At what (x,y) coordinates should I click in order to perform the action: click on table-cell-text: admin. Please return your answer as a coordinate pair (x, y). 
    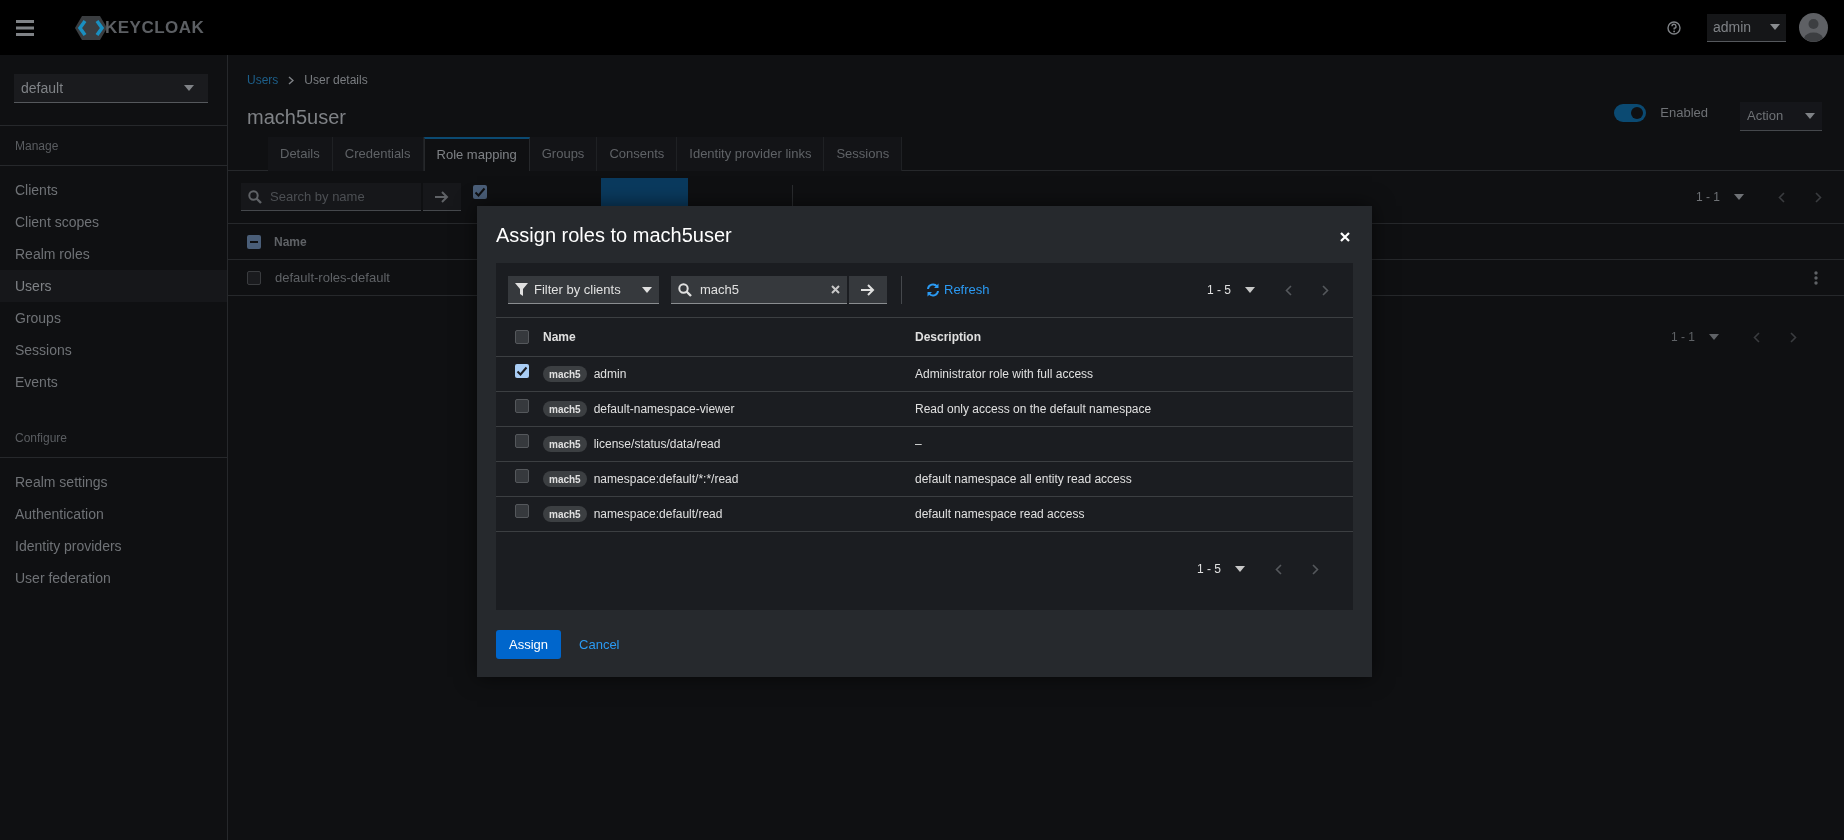
    Looking at the image, I should click on (610, 374).